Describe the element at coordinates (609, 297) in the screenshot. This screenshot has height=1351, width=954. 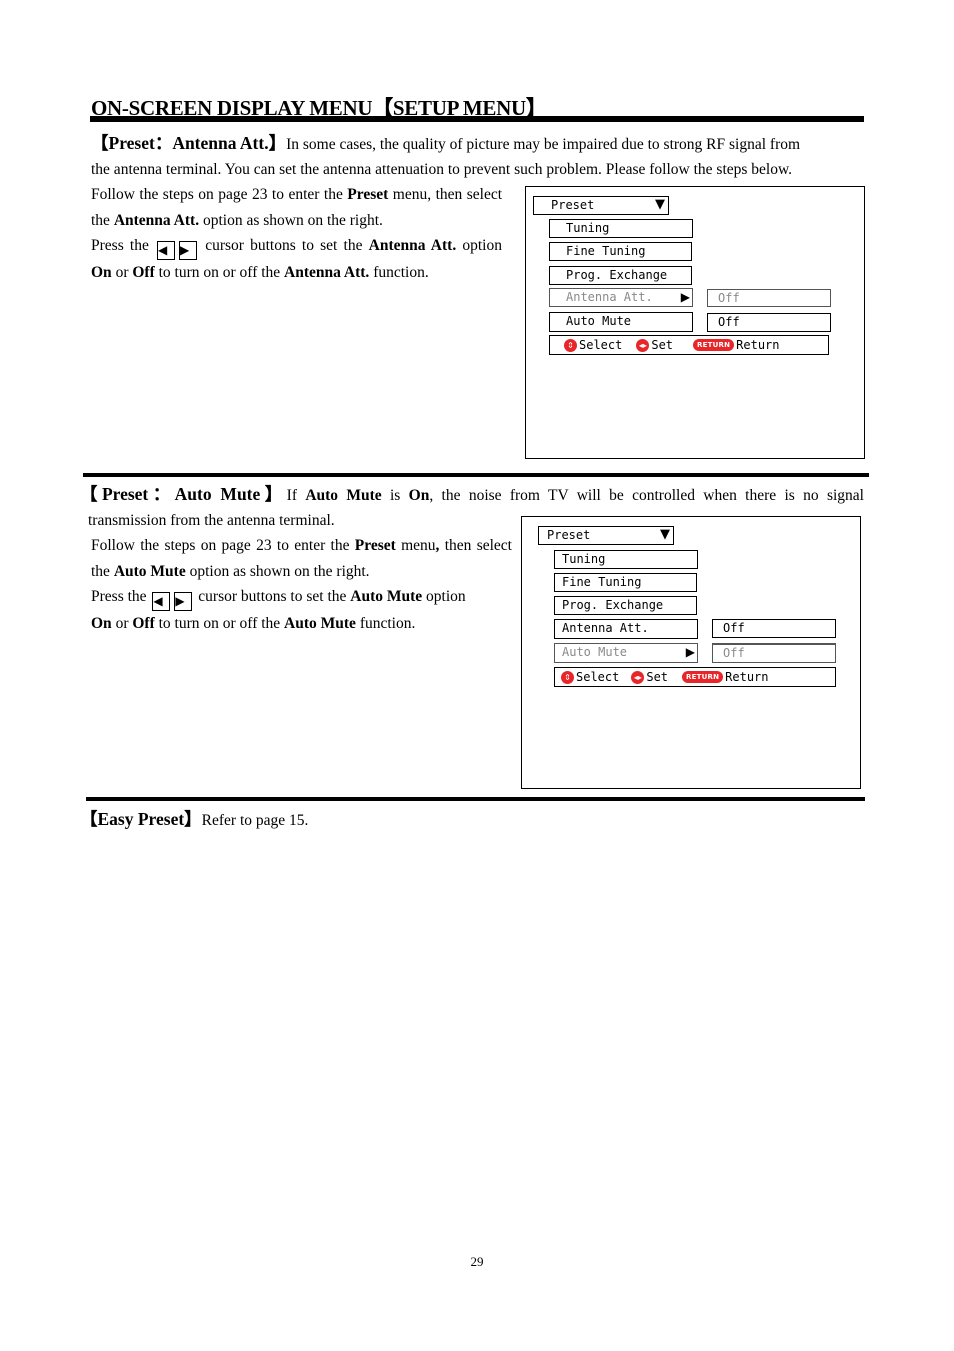
I see `osd-item-label: Antenna Att.` at that location.